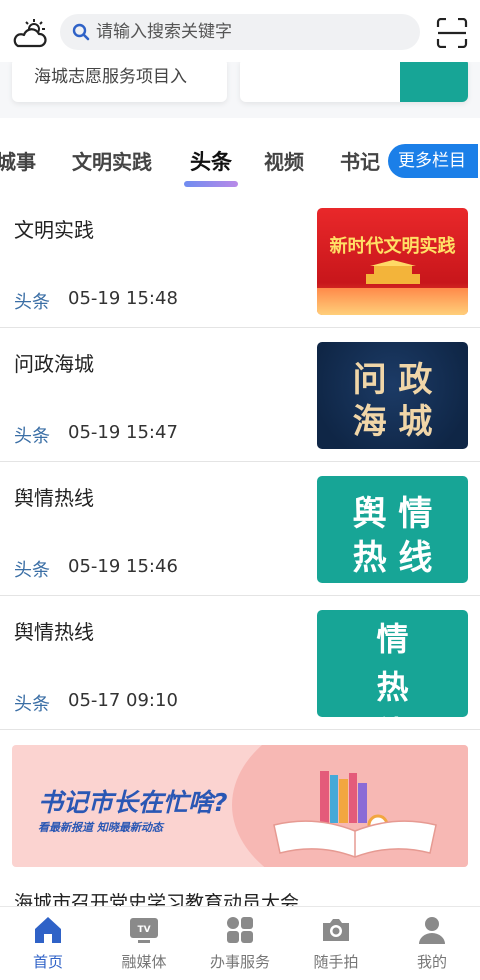 The width and height of the screenshot is (480, 980). Describe the element at coordinates (431, 962) in the screenshot. I see `nav-profile-label: 我的` at that location.